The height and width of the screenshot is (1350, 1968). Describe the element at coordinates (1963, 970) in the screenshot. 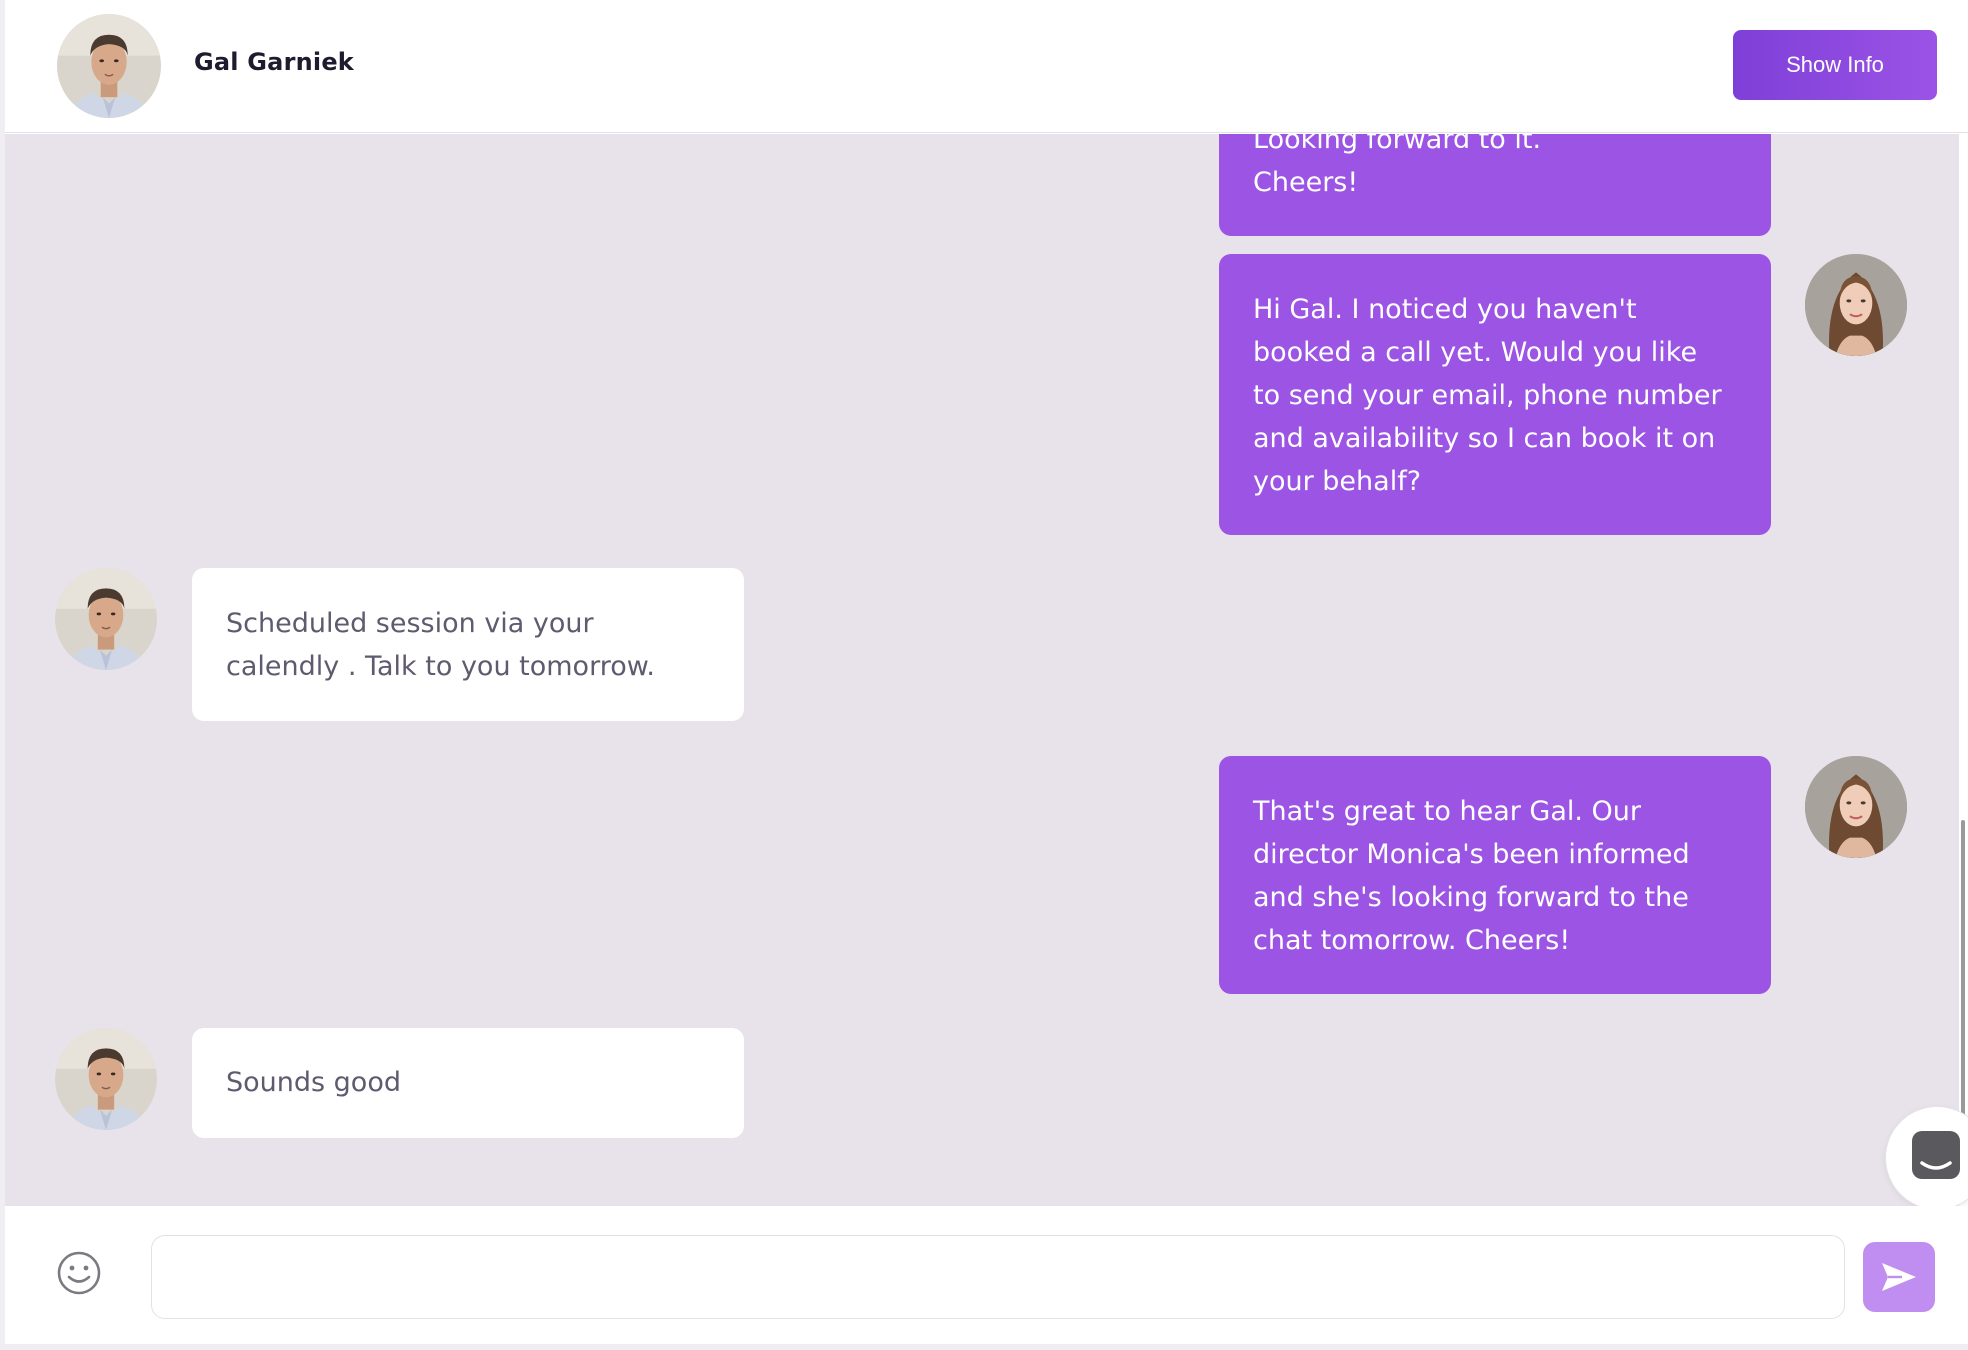

I see `scrollbar-thumb` at that location.